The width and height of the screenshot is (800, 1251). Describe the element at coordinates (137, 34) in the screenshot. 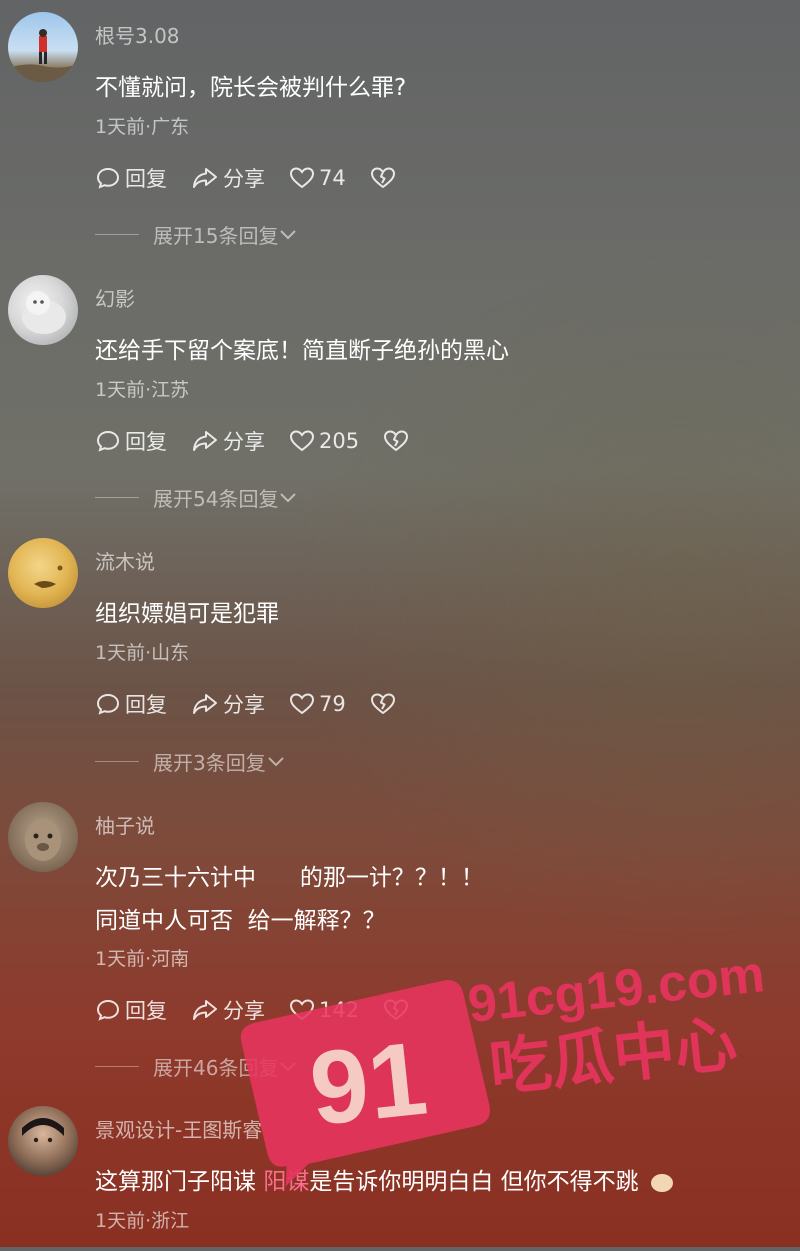

I see `username: 根号3.08` at that location.